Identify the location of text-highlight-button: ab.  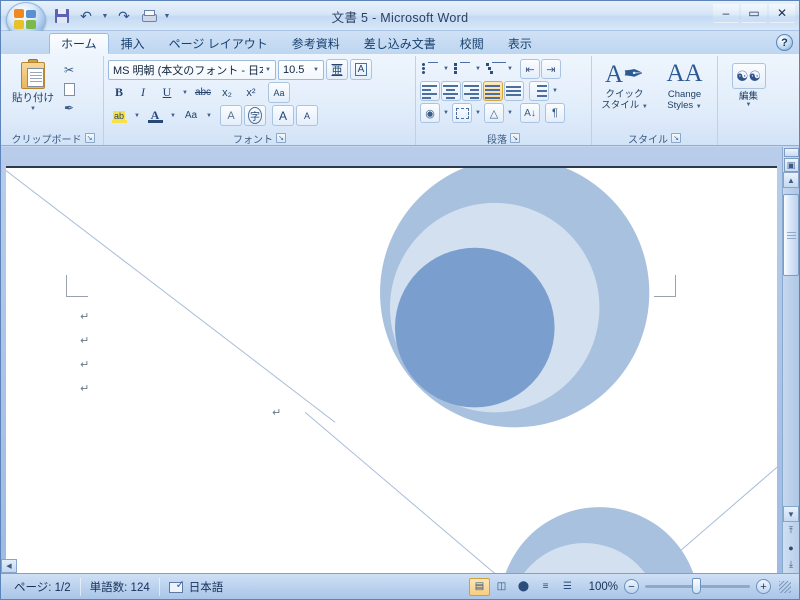
(119, 115).